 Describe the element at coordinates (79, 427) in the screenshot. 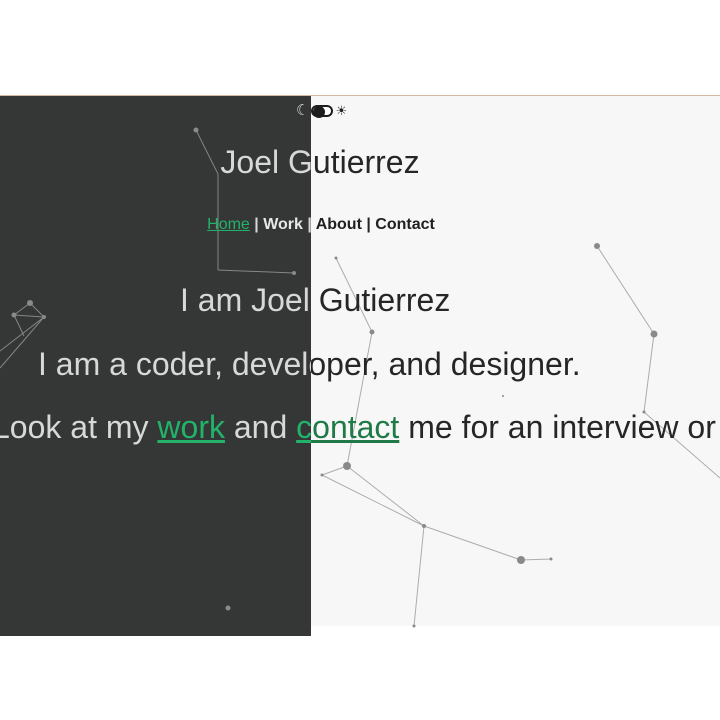

I see `cta-prefix: Look at my` at that location.